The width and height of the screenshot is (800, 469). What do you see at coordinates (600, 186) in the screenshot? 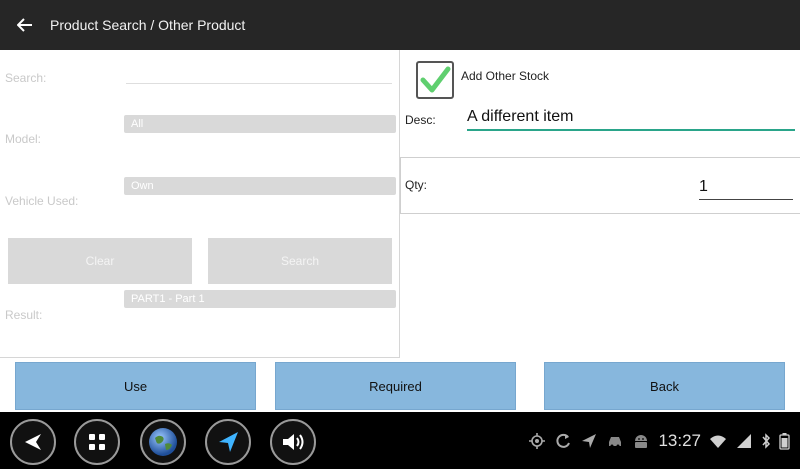
I see `qty-panel` at bounding box center [600, 186].